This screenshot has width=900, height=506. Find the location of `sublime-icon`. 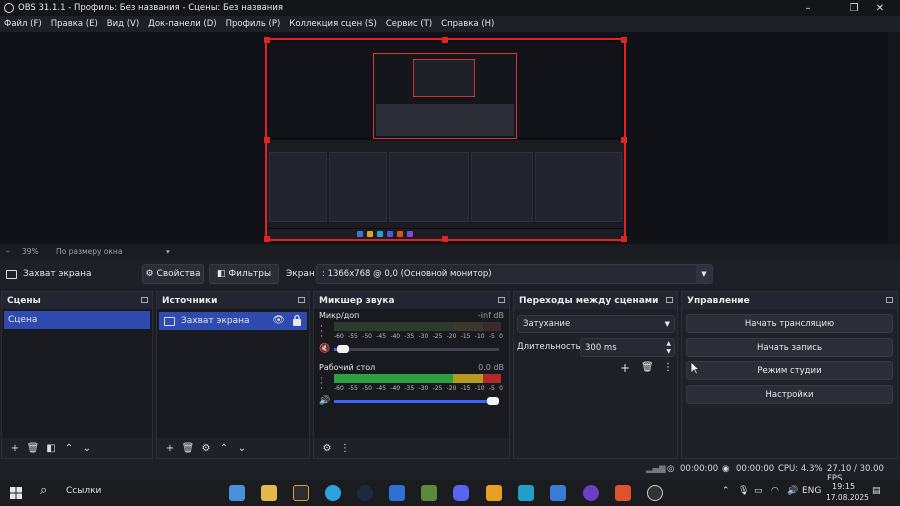

sublime-icon is located at coordinates (494, 493).